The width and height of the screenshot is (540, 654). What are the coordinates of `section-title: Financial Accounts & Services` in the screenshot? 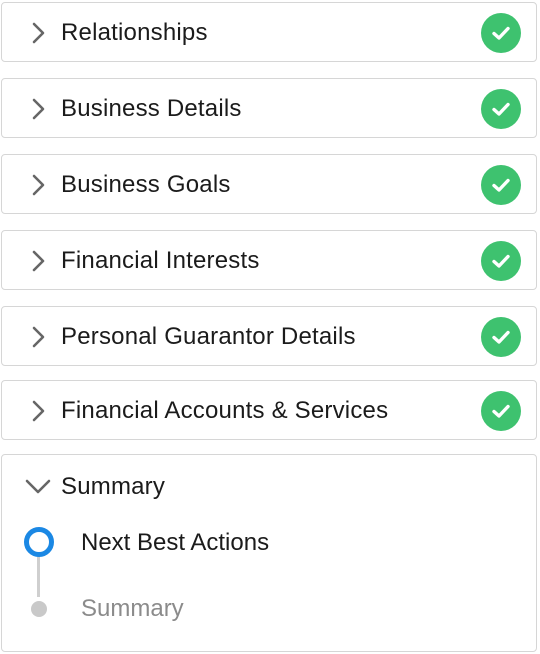 It's located at (225, 410).